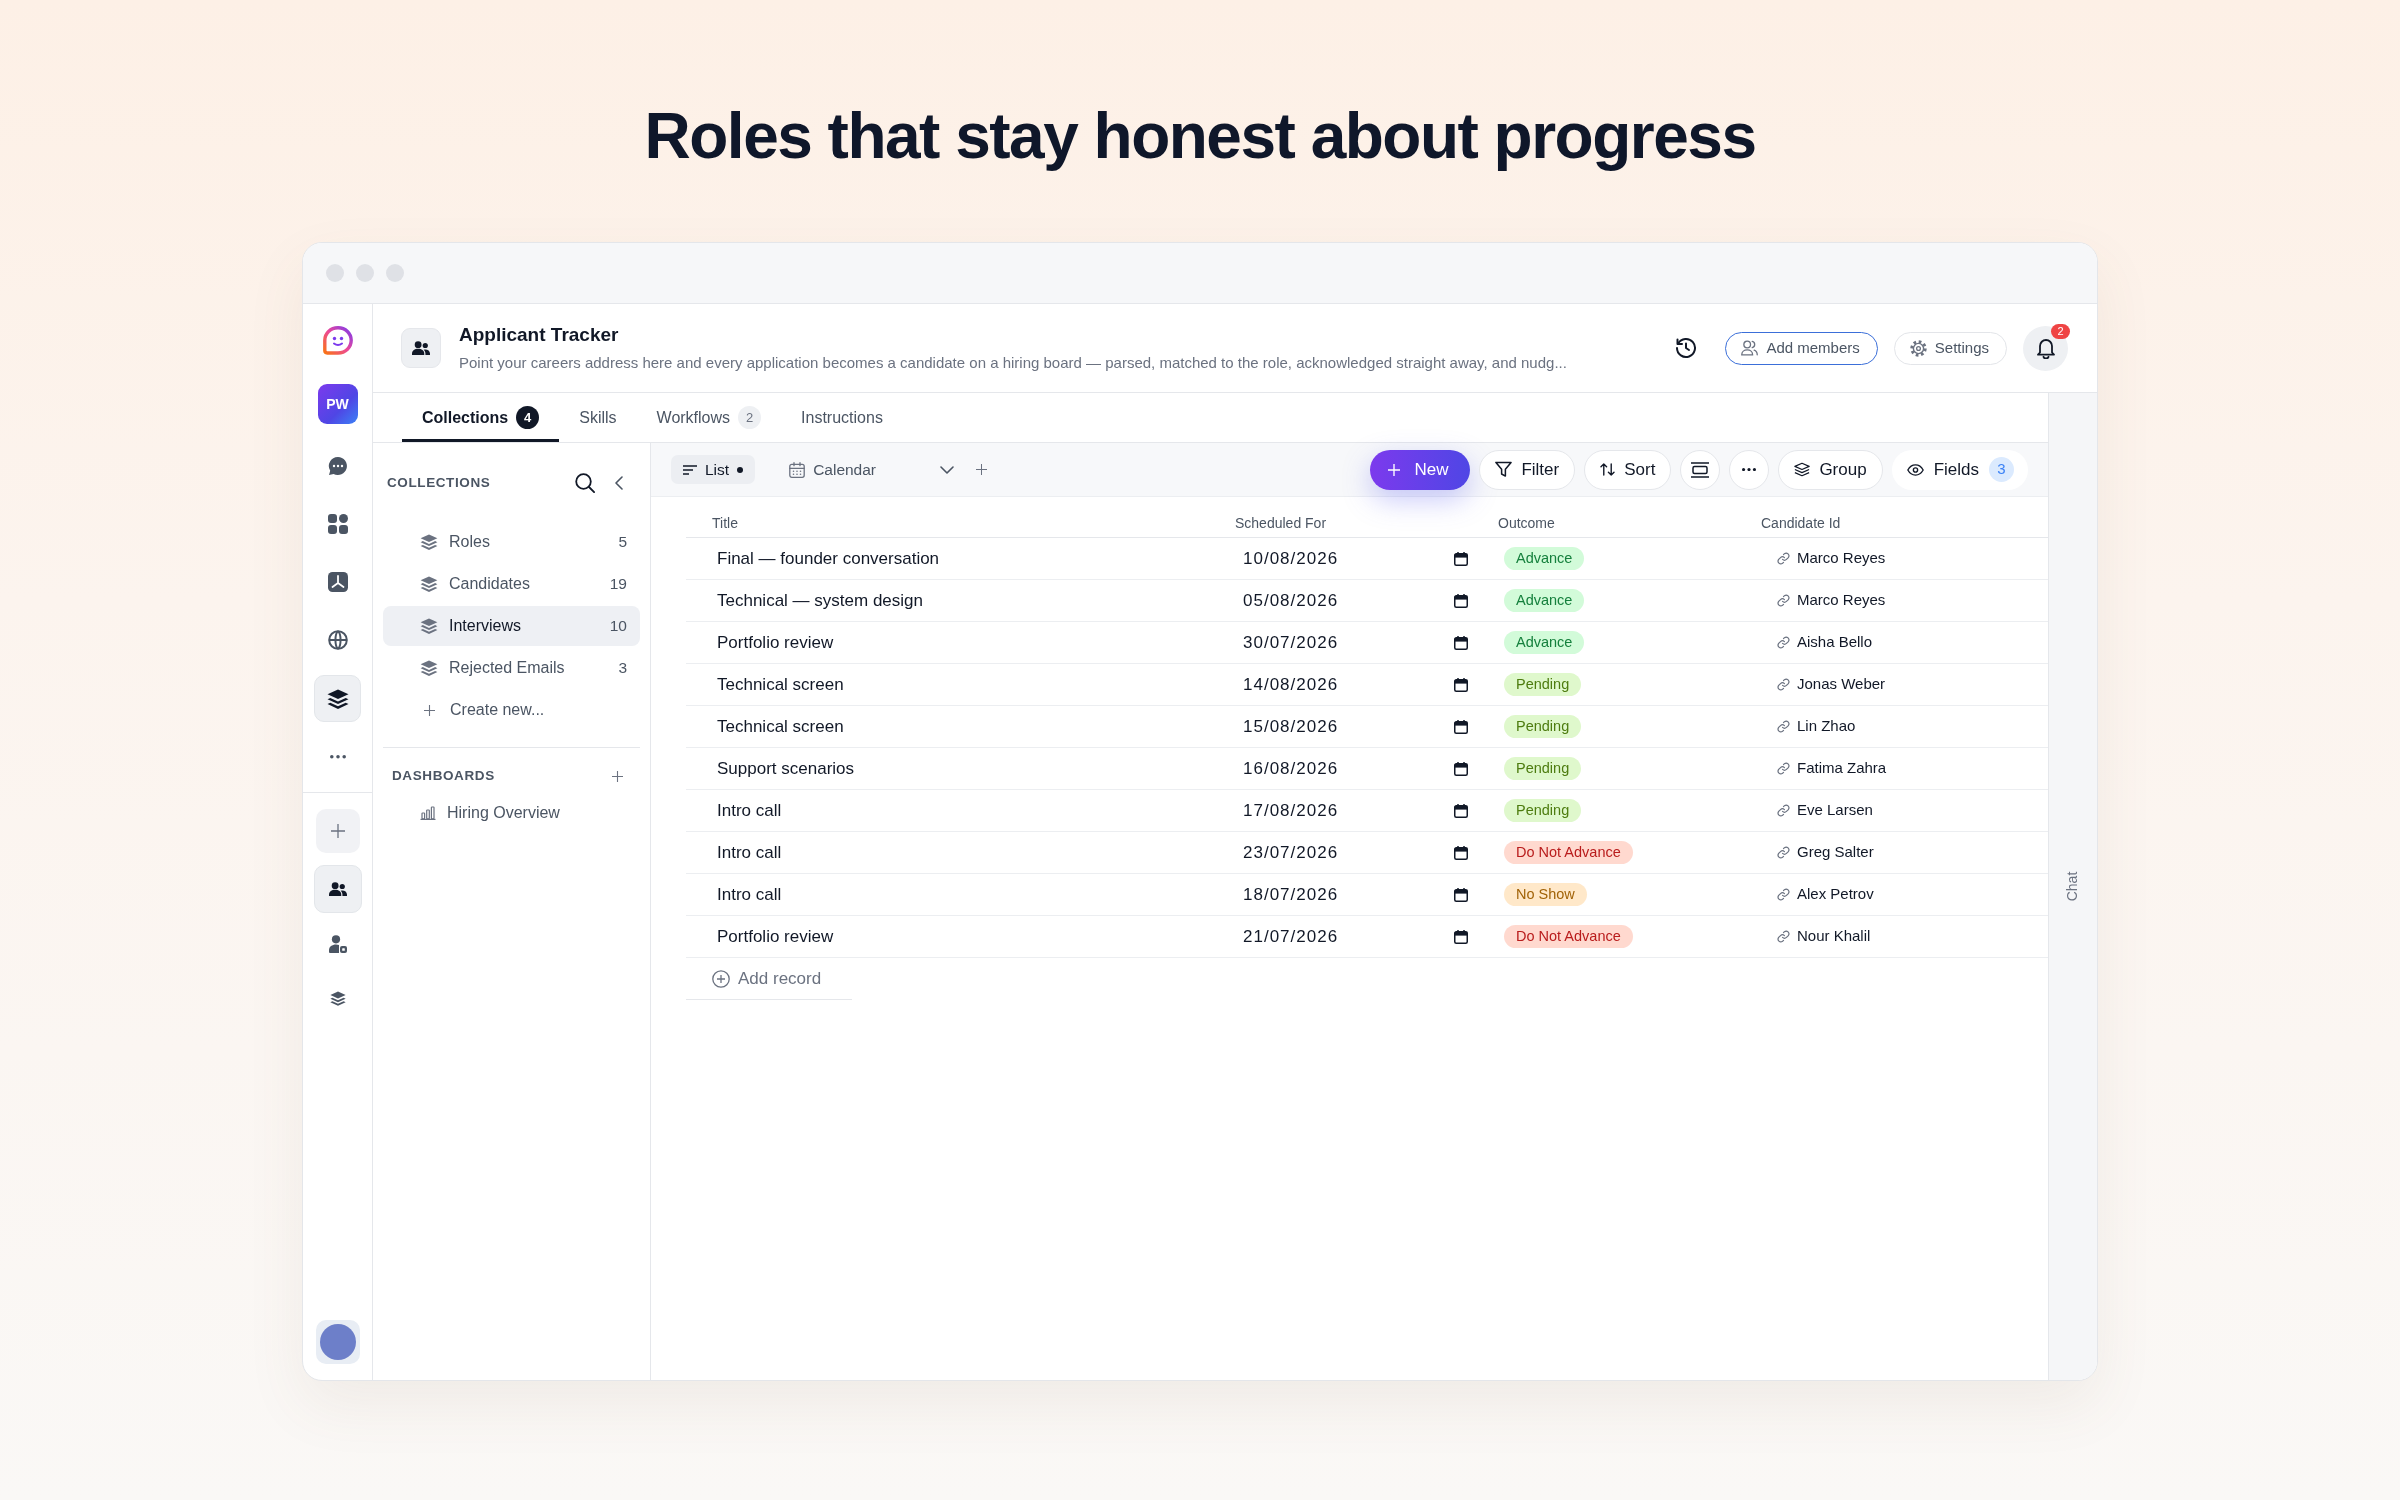  Describe the element at coordinates (709, 417) in the screenshot. I see `tab: Workflows 2` at that location.